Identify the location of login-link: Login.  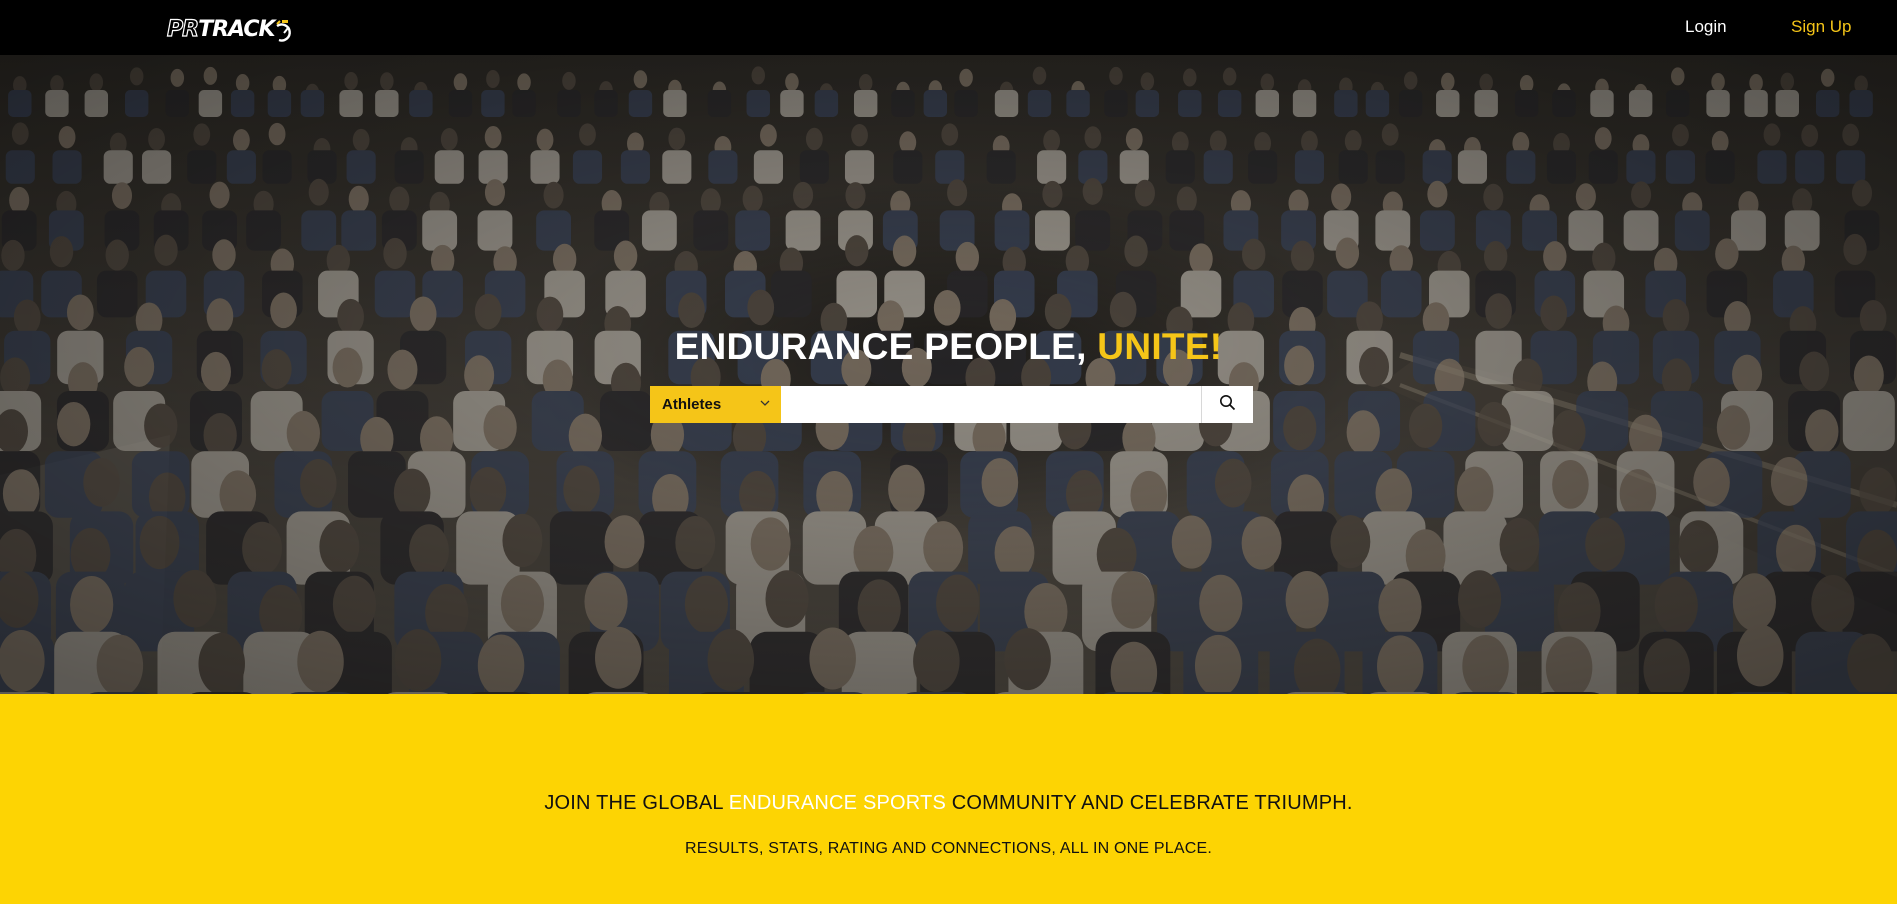
(1706, 27).